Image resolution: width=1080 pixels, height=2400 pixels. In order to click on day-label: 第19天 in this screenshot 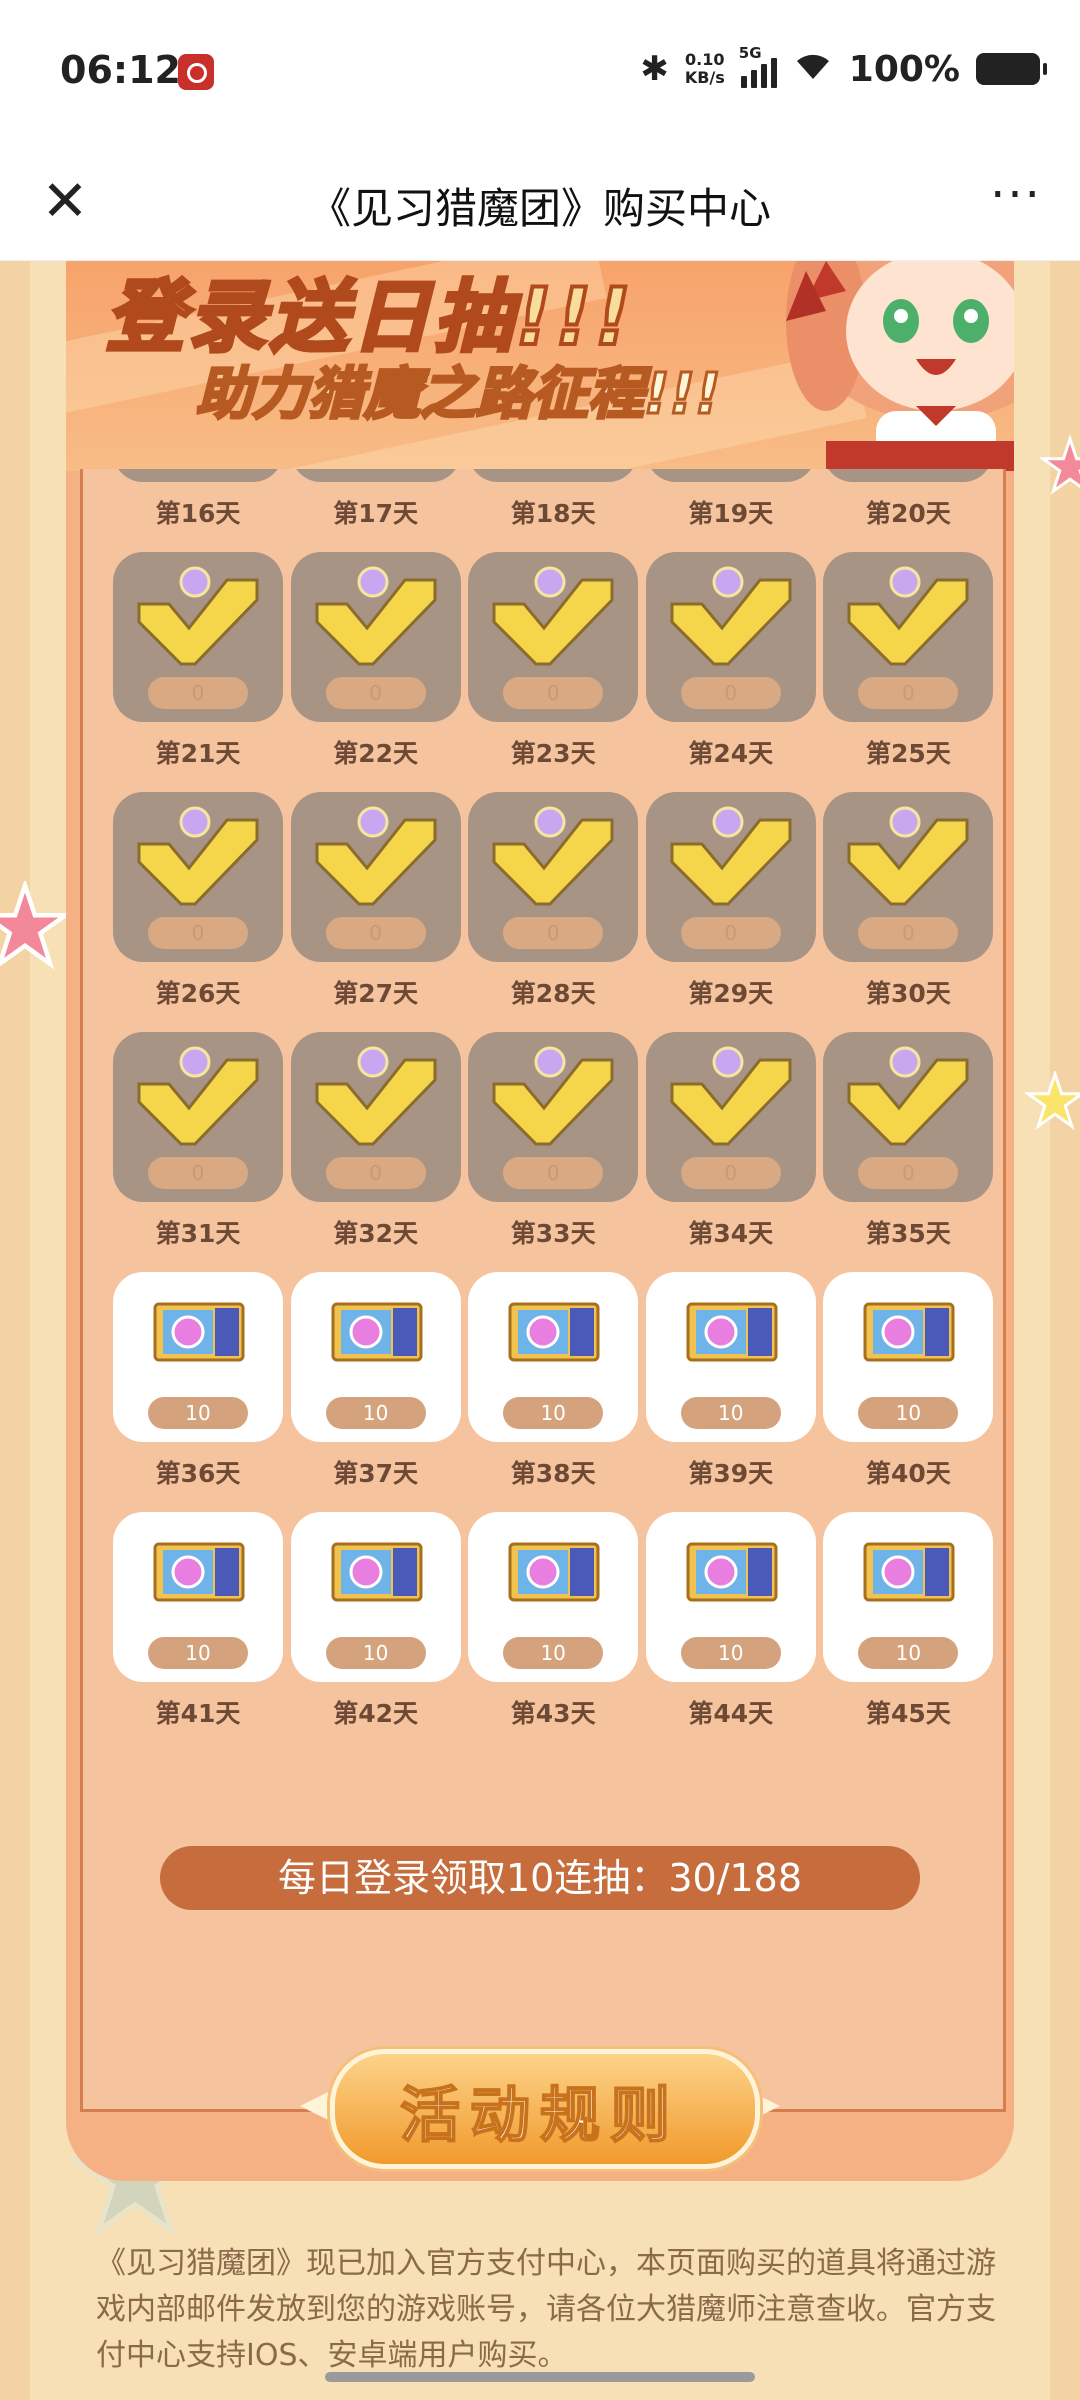, I will do `click(731, 513)`.